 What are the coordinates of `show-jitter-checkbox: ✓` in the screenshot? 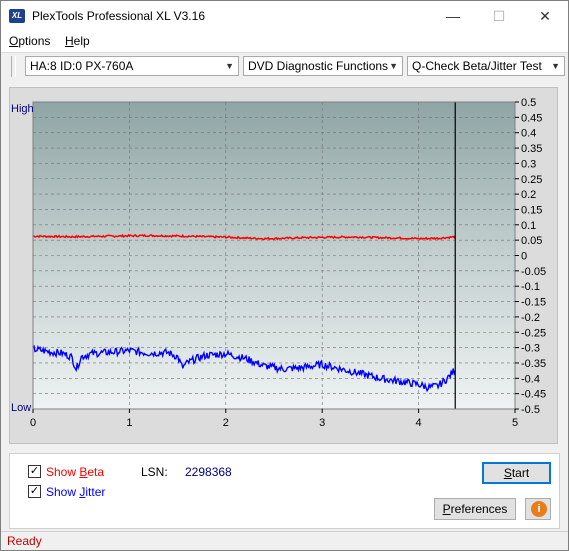 It's located at (34, 491).